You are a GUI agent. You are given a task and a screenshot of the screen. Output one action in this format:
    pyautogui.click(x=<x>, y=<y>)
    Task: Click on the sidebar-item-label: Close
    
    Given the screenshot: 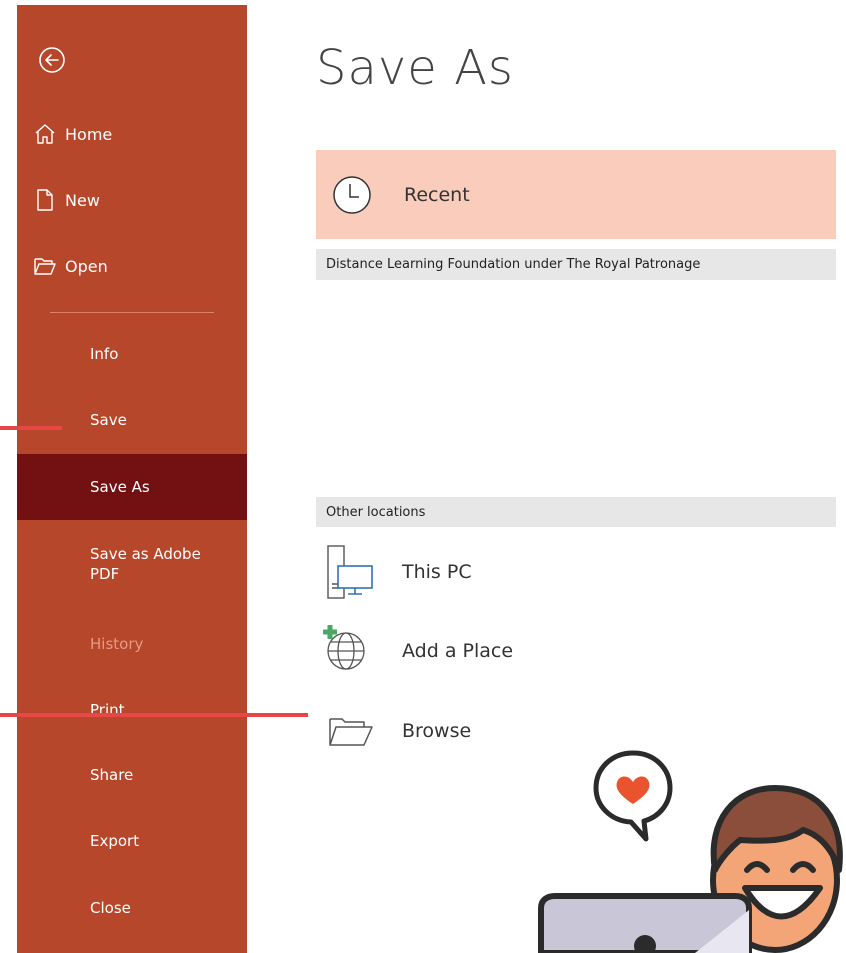 What is the action you would take?
    pyautogui.click(x=110, y=908)
    